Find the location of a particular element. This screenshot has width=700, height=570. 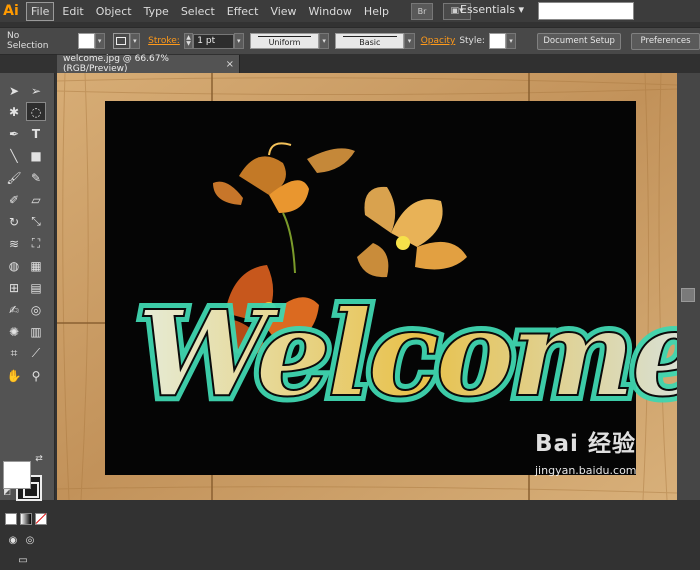

fill-swatch is located at coordinates (86, 41).